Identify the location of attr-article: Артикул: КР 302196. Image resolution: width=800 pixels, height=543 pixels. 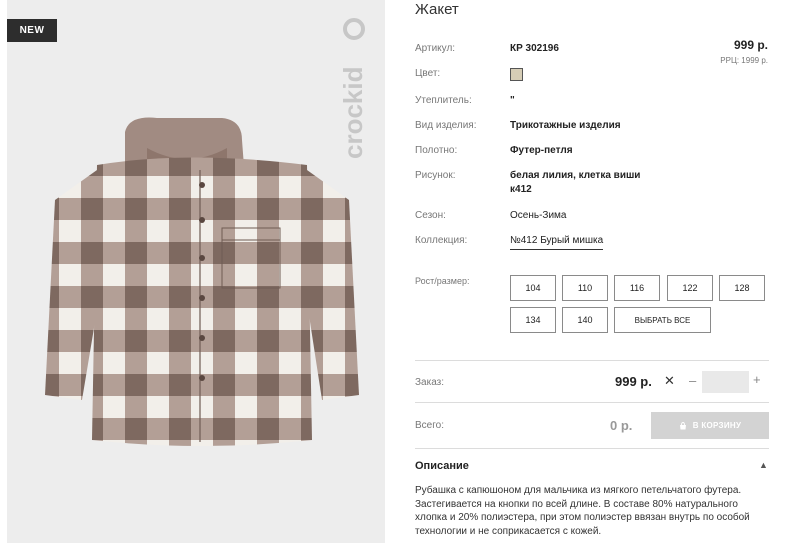
(487, 49).